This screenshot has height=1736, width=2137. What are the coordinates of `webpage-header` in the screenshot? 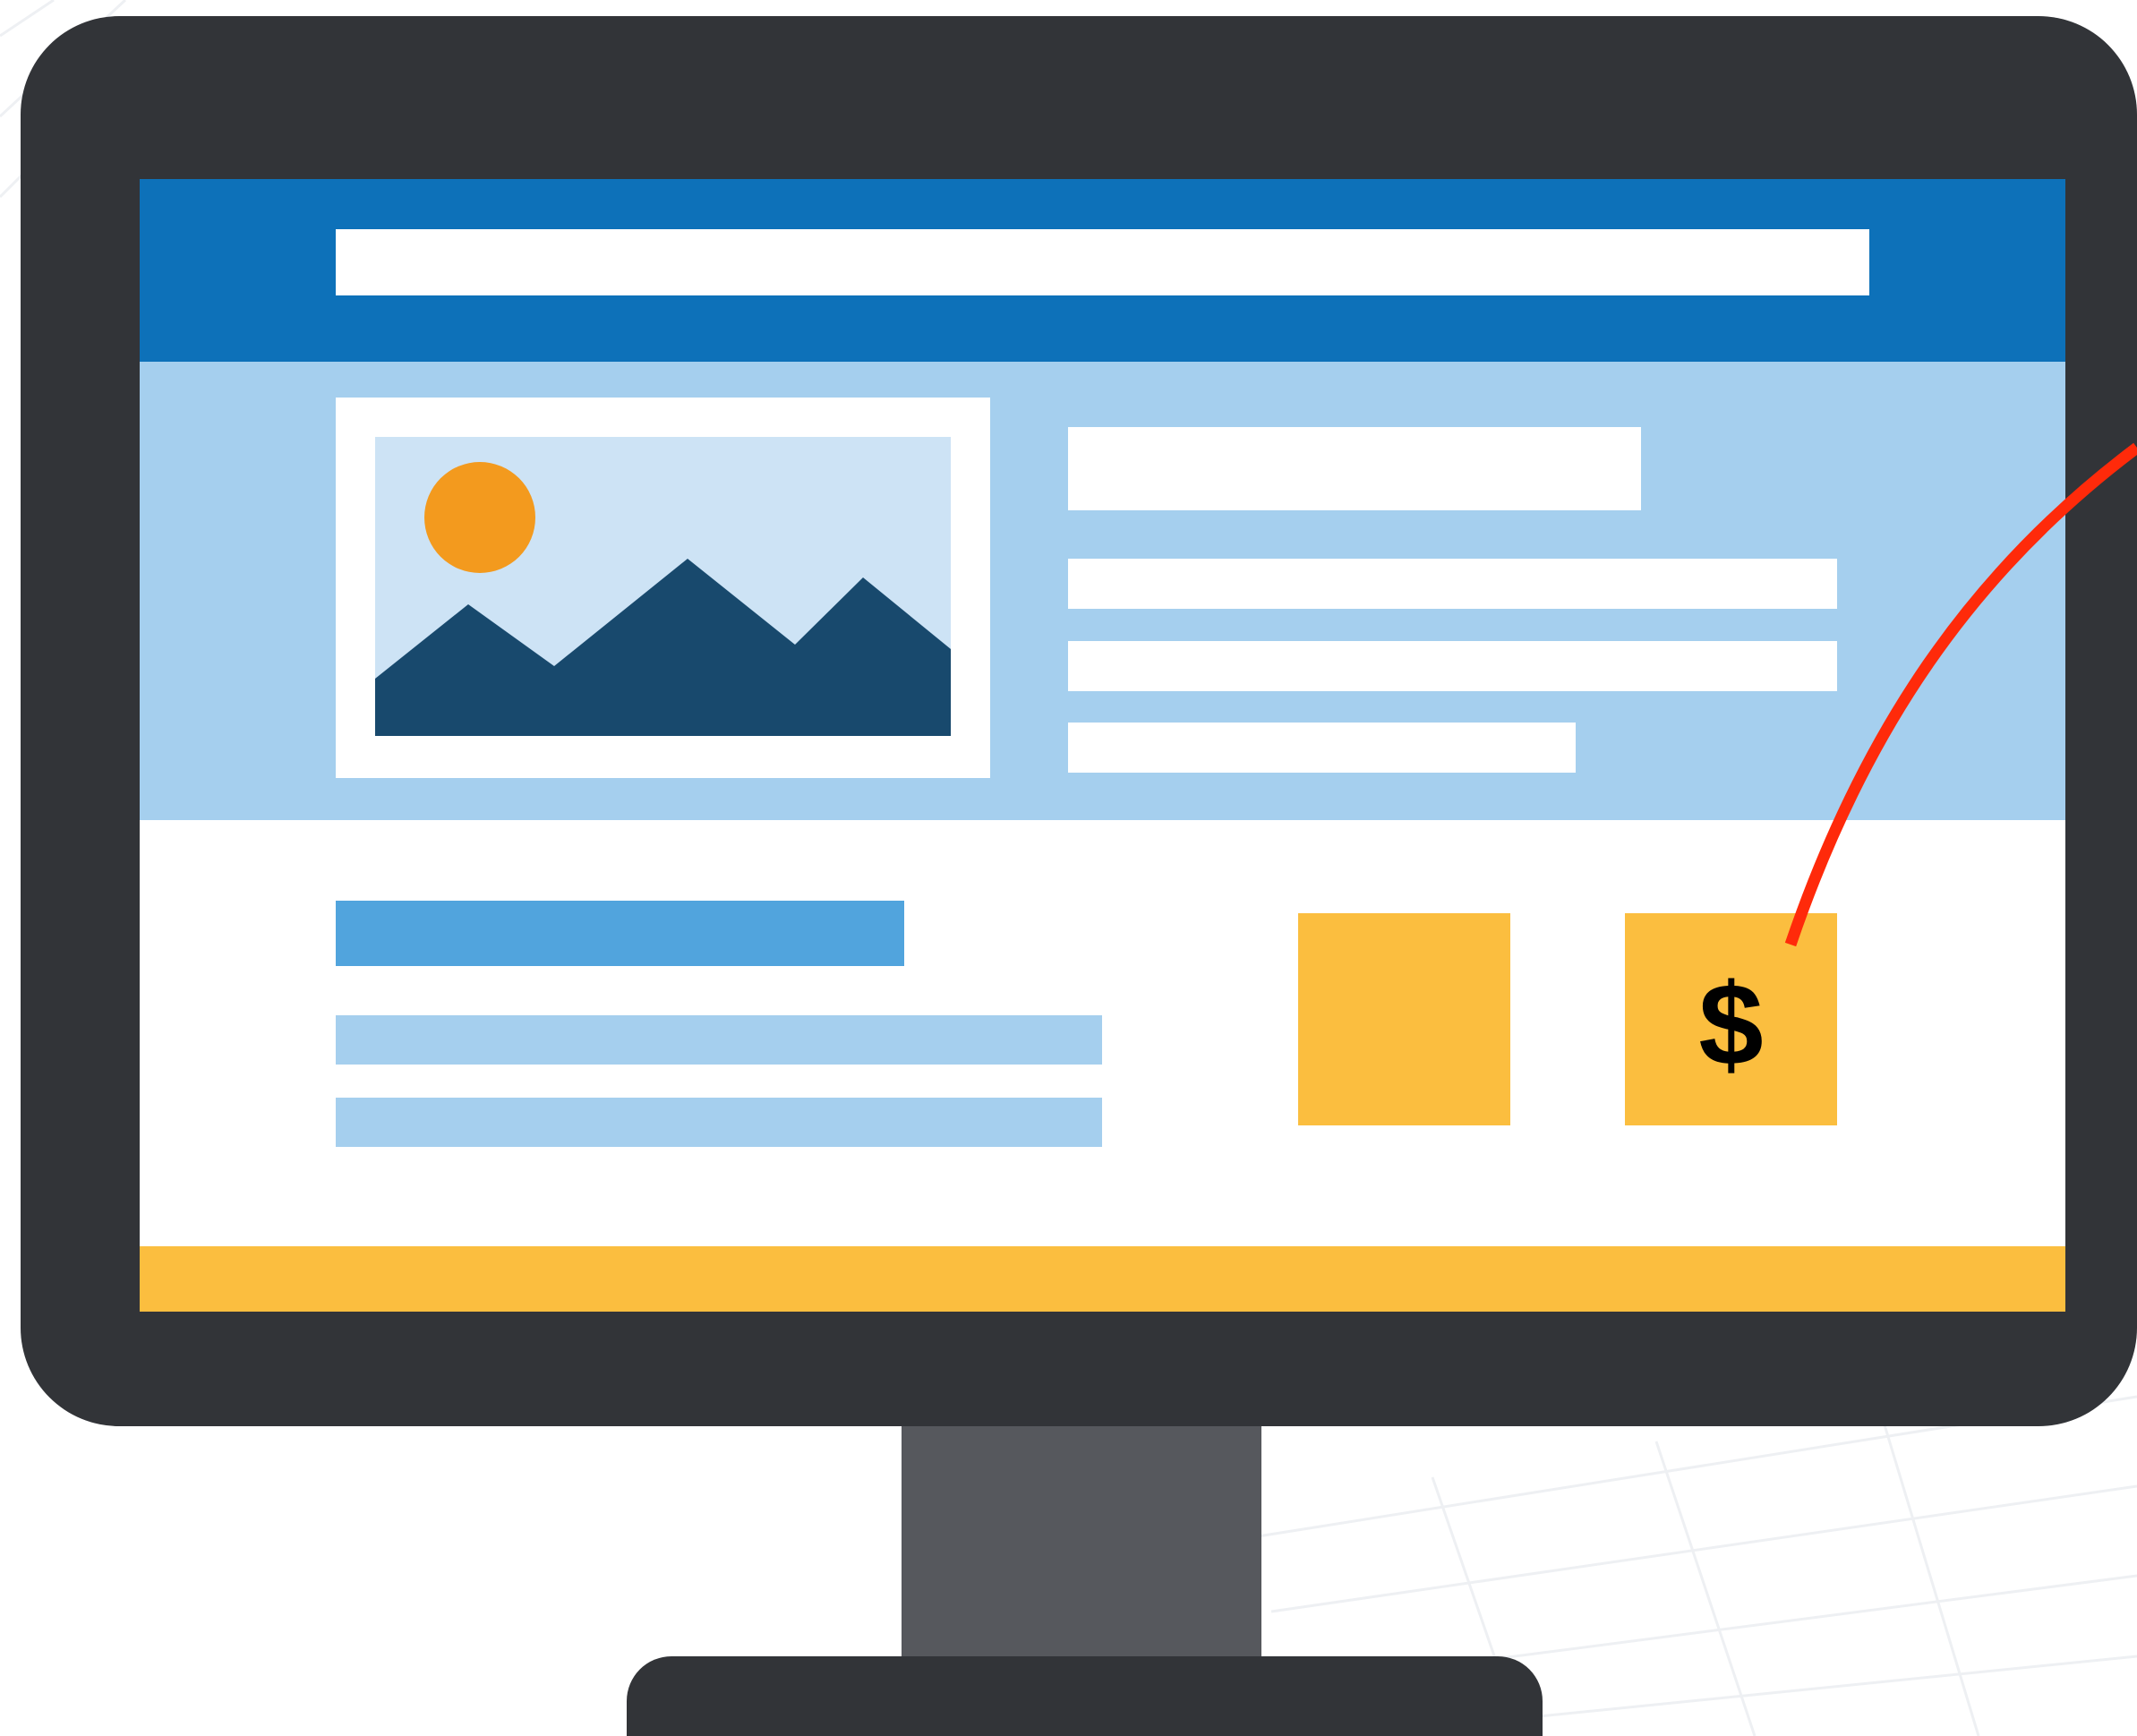 It's located at (1102, 270).